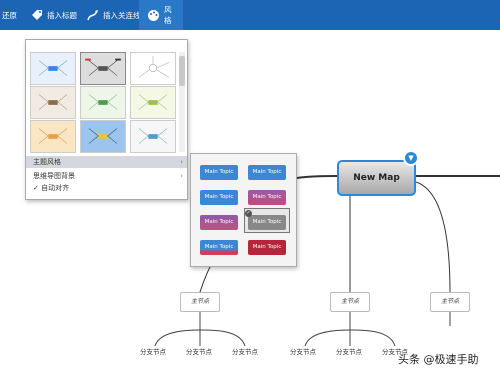  I want to click on insert-link-button: 插入关连线, so click(113, 15).